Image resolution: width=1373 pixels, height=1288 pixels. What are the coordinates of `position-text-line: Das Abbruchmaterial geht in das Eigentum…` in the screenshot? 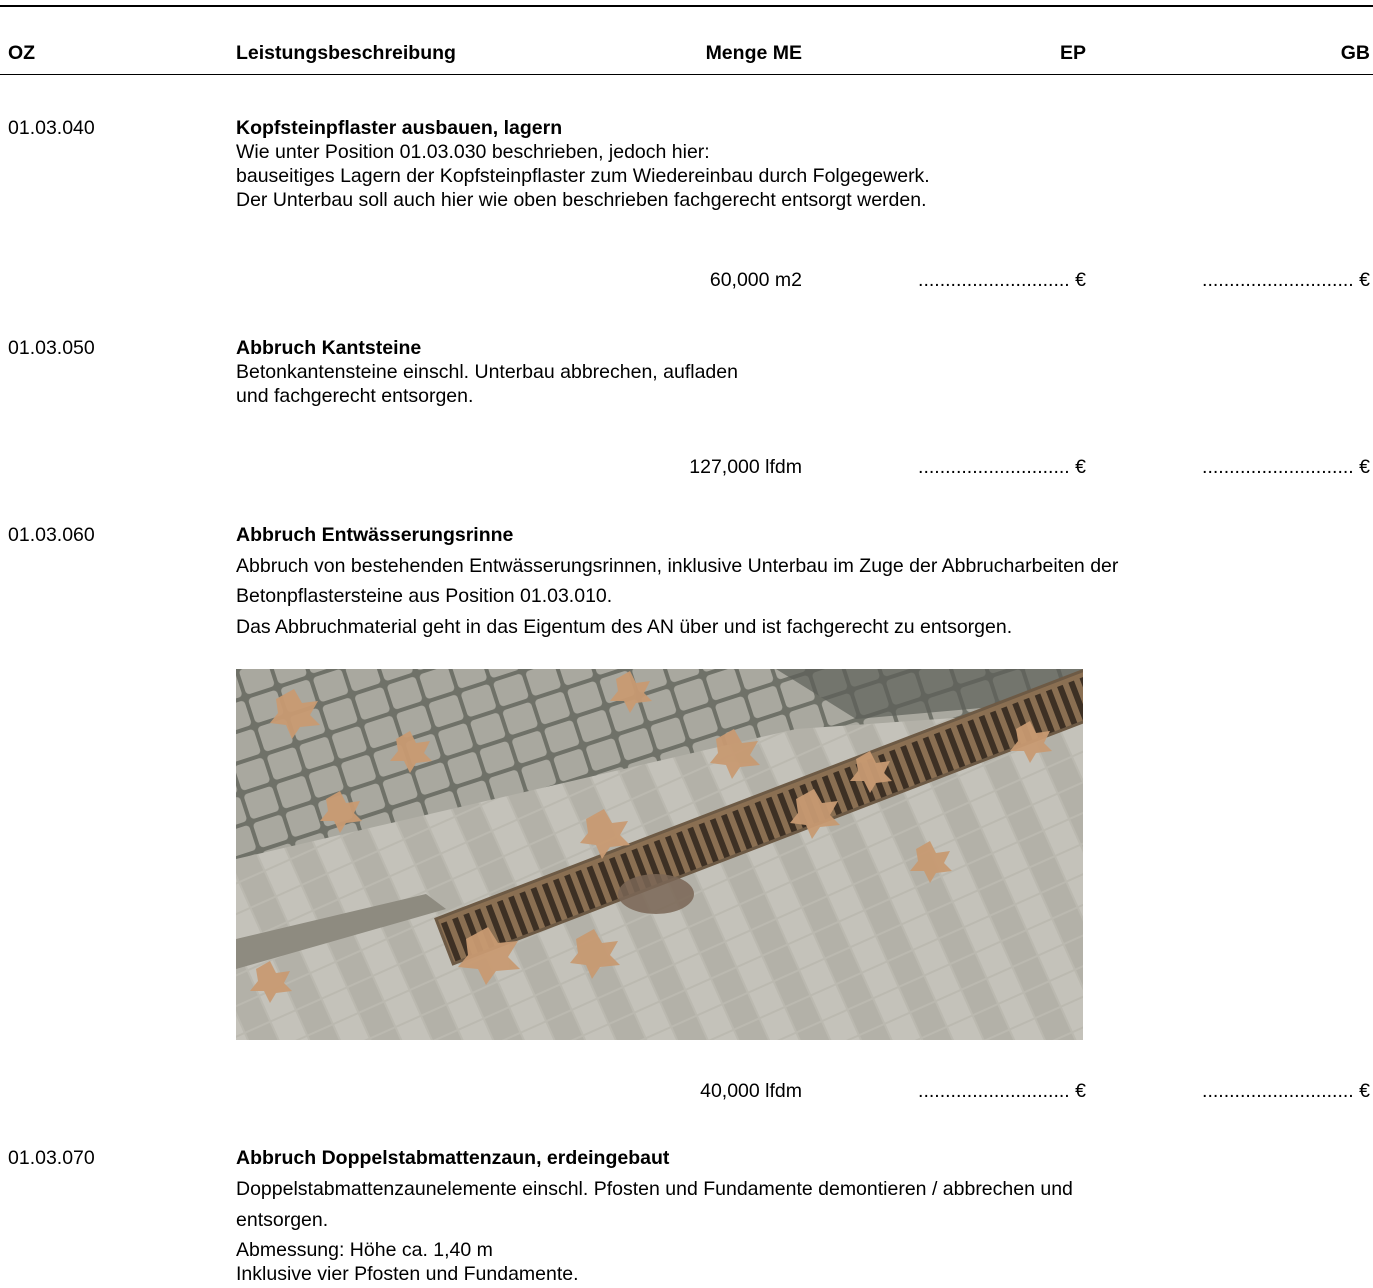 It's located at (624, 627).